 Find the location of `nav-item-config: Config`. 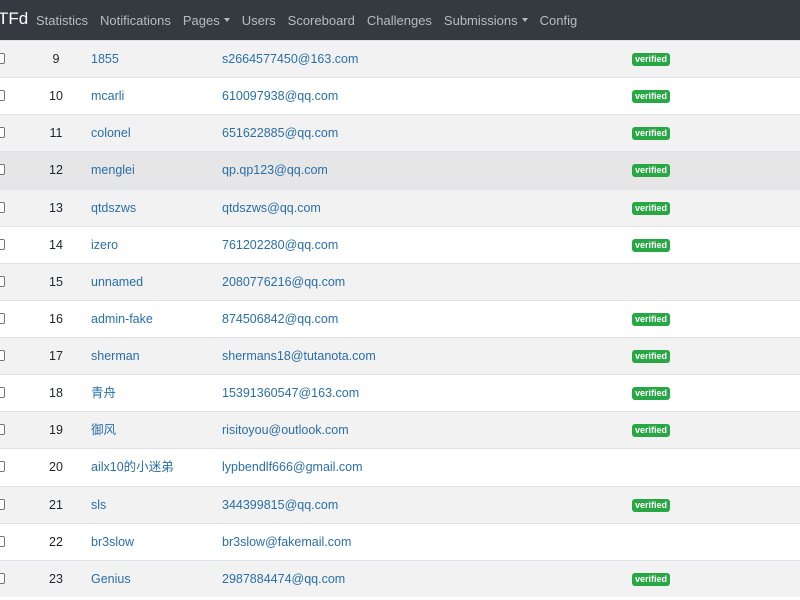

nav-item-config: Config is located at coordinates (559, 20).